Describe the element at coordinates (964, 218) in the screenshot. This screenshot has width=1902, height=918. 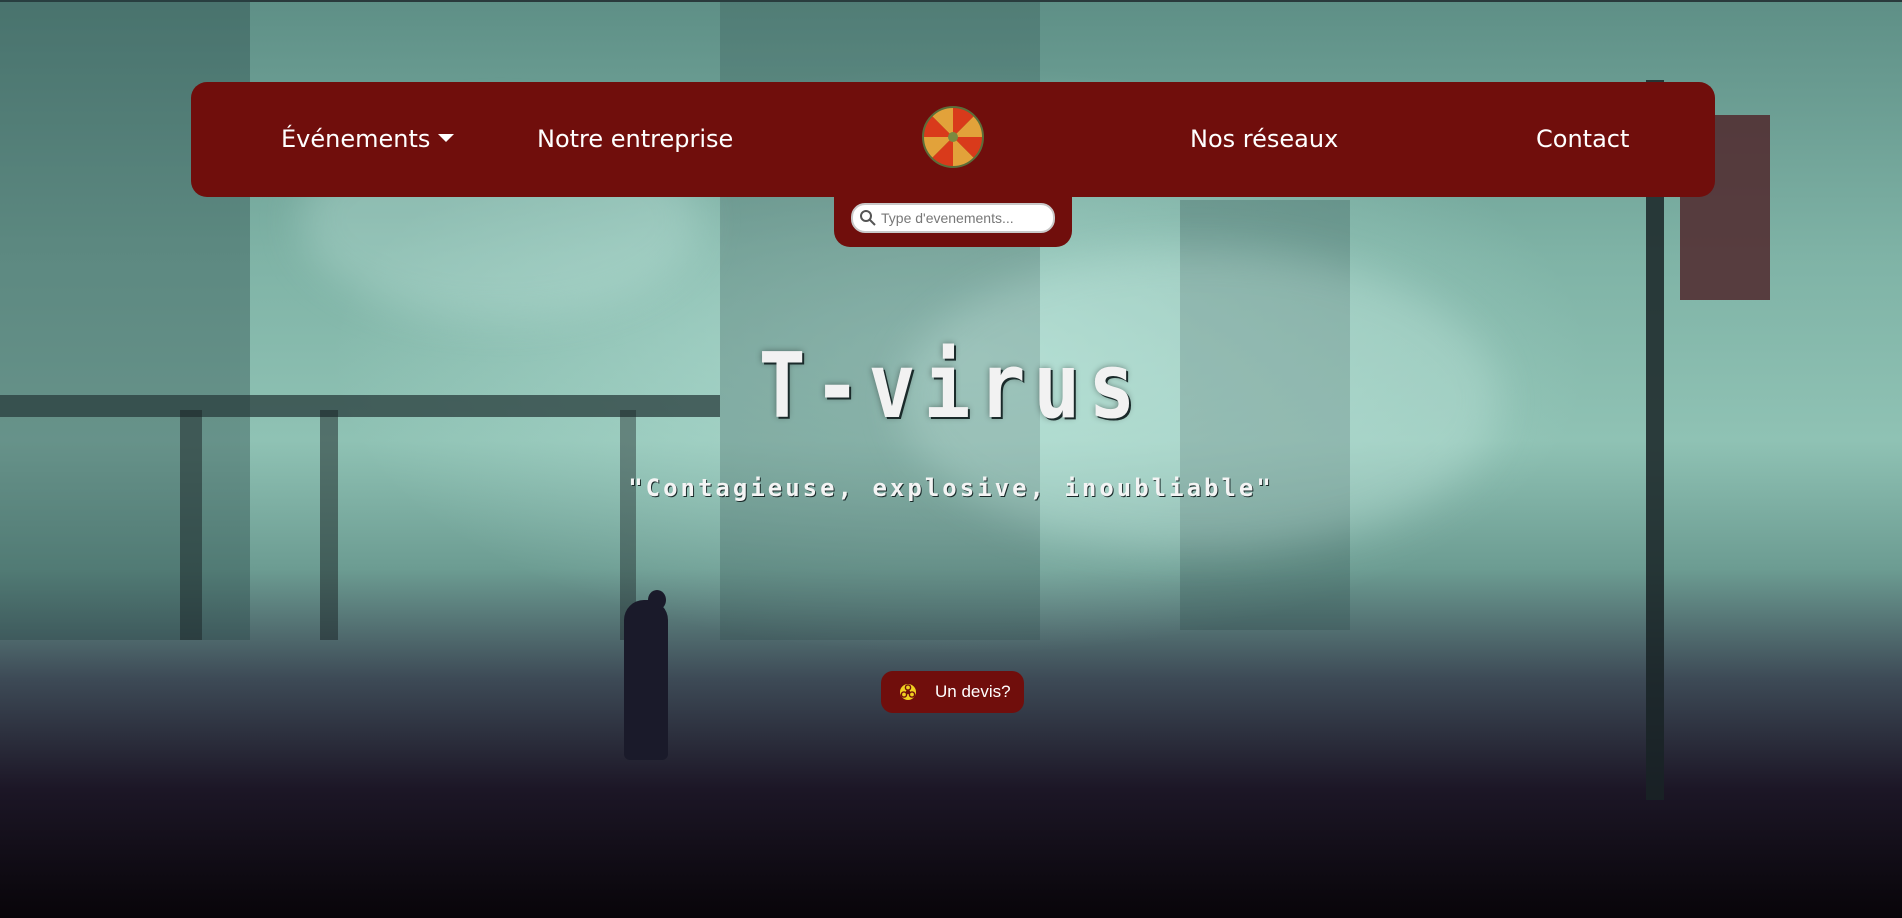
I see `search-input` at that location.